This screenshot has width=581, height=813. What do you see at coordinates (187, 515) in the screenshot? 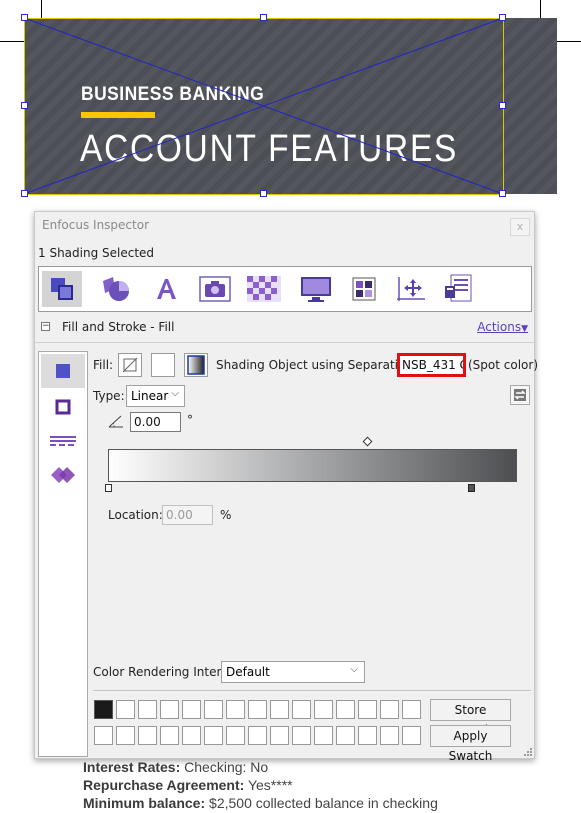
I see `location-input: 0.00` at bounding box center [187, 515].